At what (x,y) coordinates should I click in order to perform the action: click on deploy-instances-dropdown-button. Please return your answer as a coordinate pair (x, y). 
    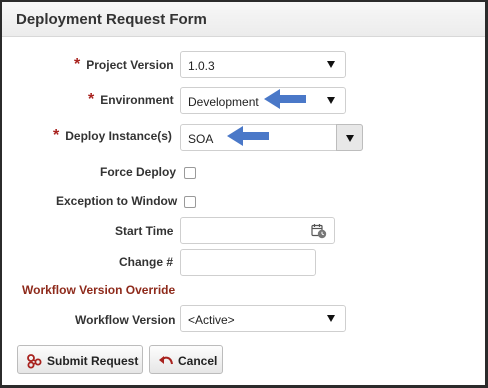
    Looking at the image, I should click on (349, 137).